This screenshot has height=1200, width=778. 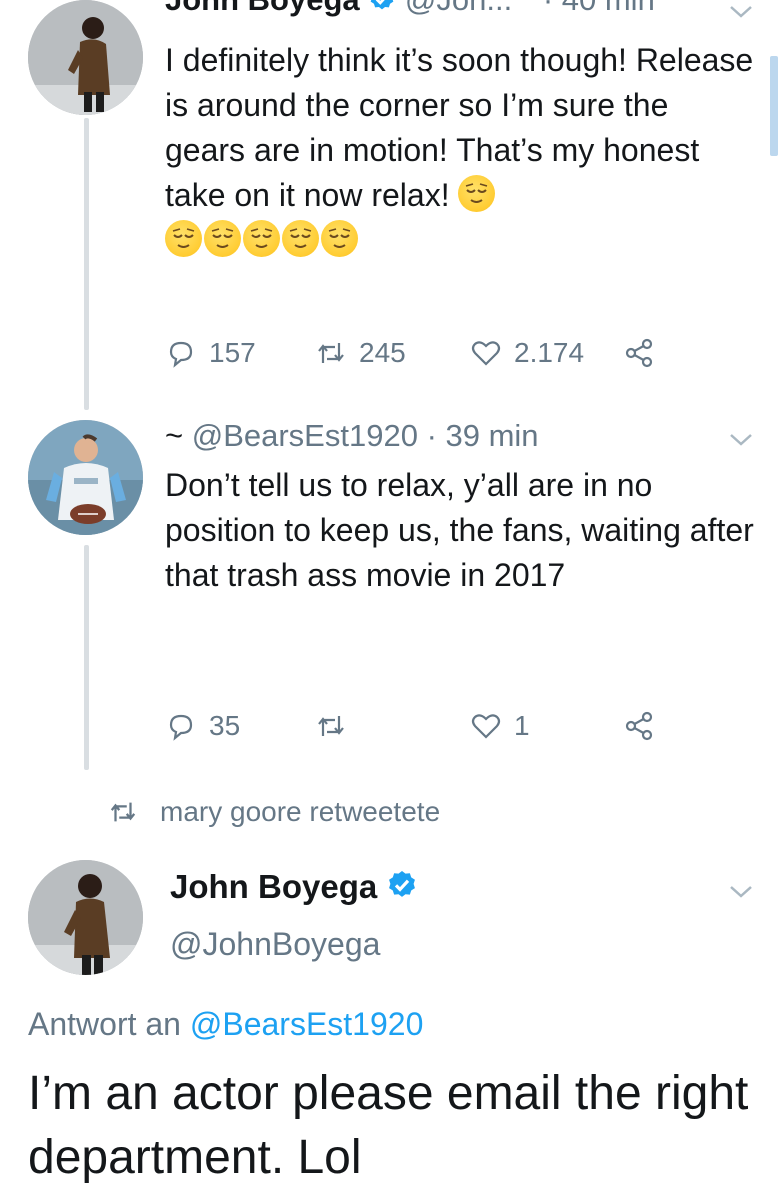 I want to click on retweet-button: 245, so click(x=360, y=353).